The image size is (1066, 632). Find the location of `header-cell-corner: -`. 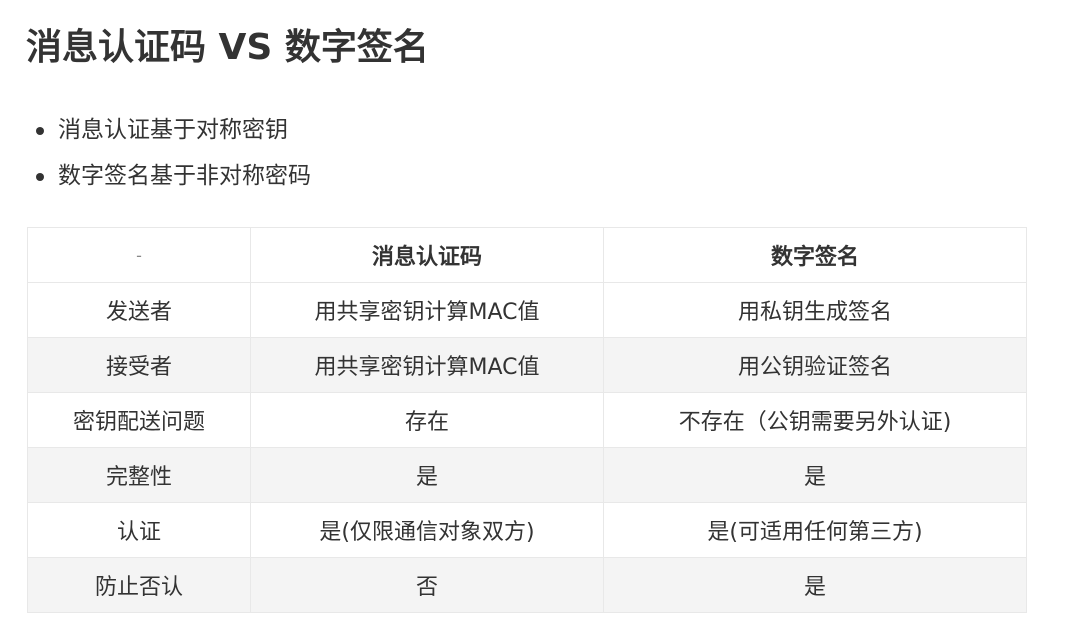

header-cell-corner: - is located at coordinates (139, 255).